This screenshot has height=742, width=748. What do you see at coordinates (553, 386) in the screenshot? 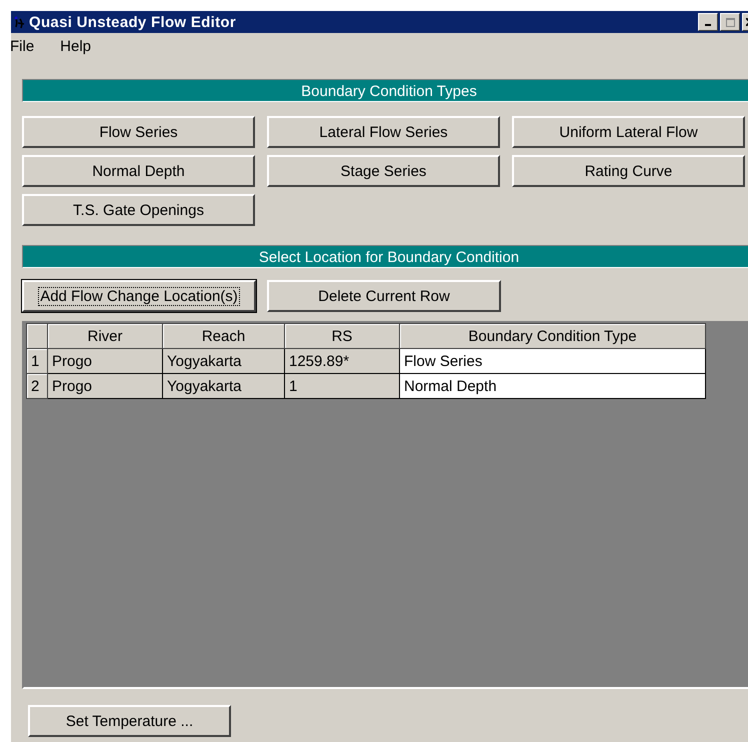
I see `table-cell: Normal Depth` at bounding box center [553, 386].